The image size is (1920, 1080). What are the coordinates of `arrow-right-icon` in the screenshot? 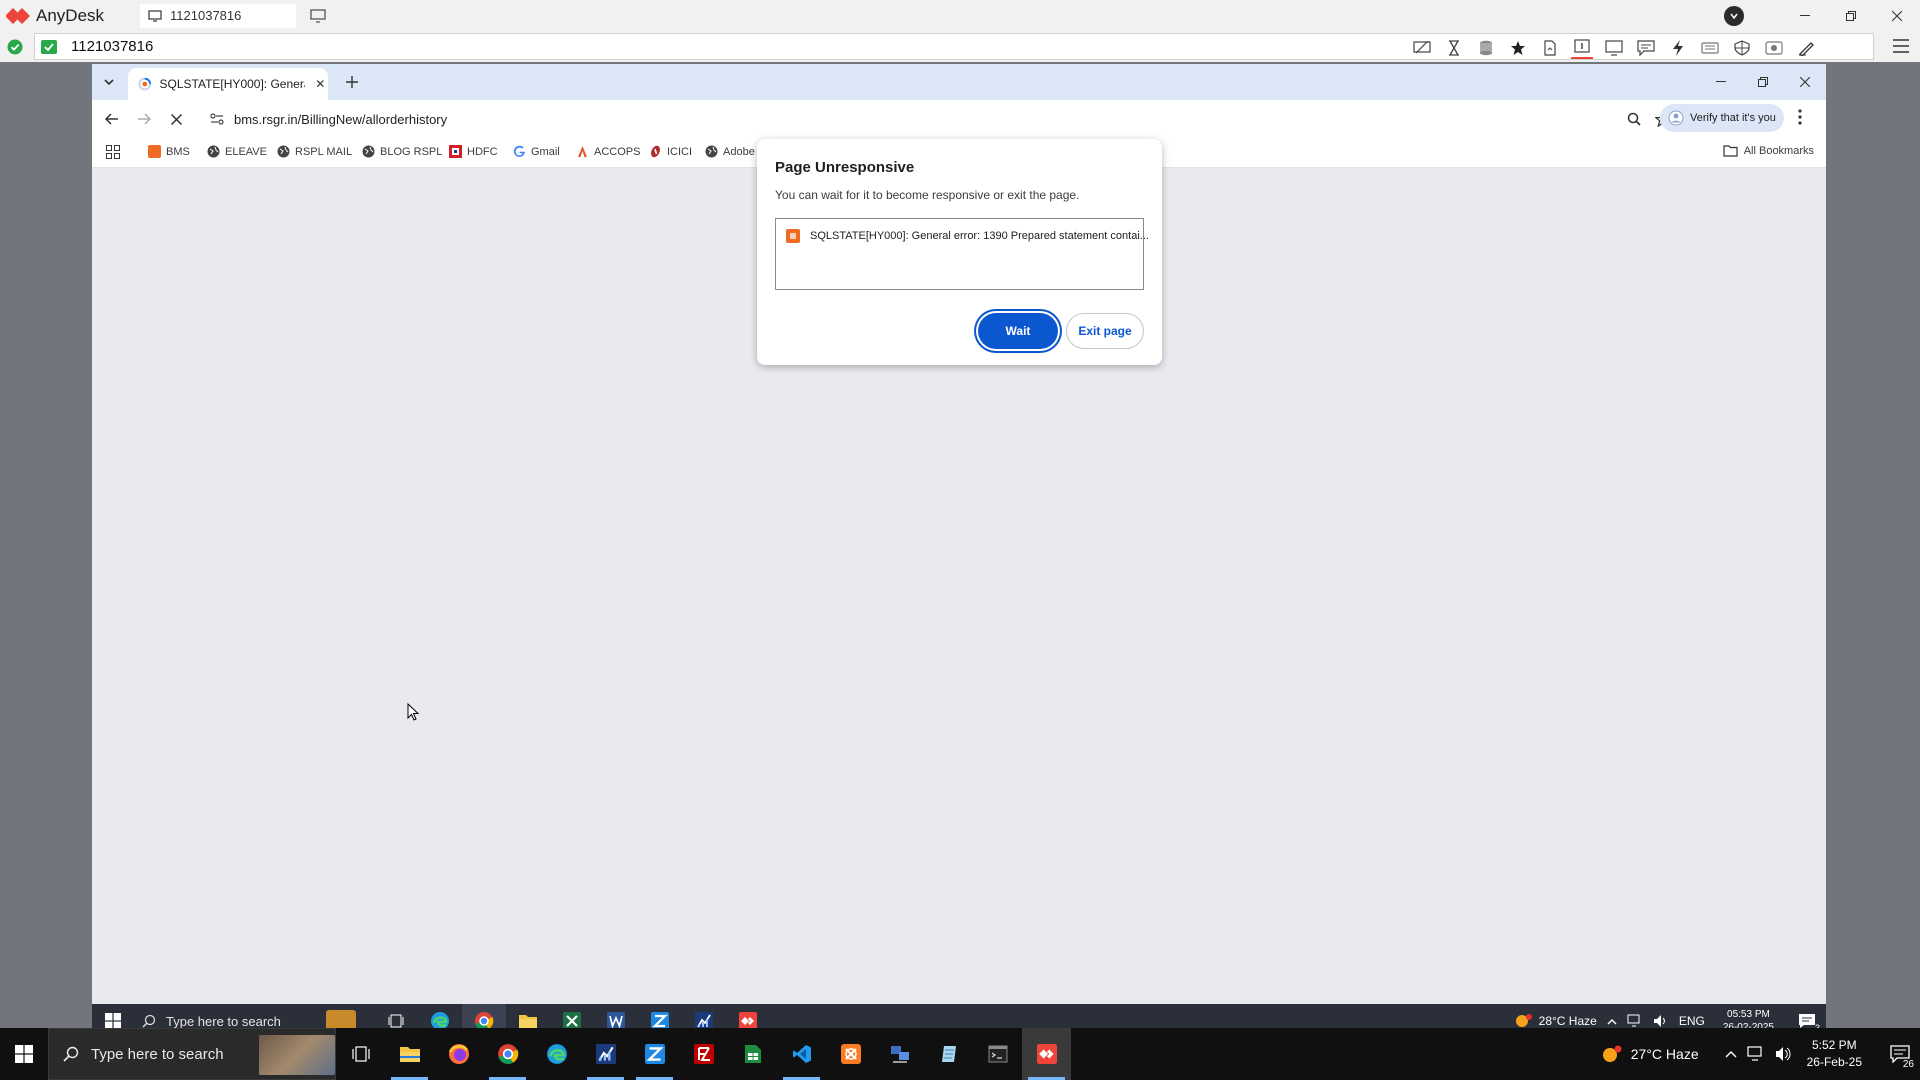 It's located at (144, 119).